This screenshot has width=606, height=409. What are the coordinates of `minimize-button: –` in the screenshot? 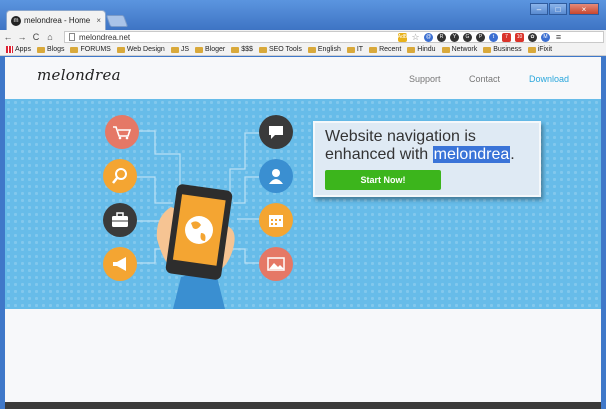 It's located at (539, 9).